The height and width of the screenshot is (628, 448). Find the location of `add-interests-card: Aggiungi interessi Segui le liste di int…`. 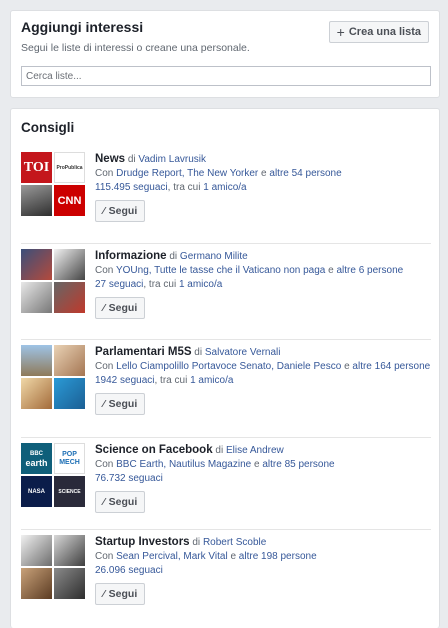

add-interests-card: Aggiungi interessi Segui le liste di int… is located at coordinates (225, 54).